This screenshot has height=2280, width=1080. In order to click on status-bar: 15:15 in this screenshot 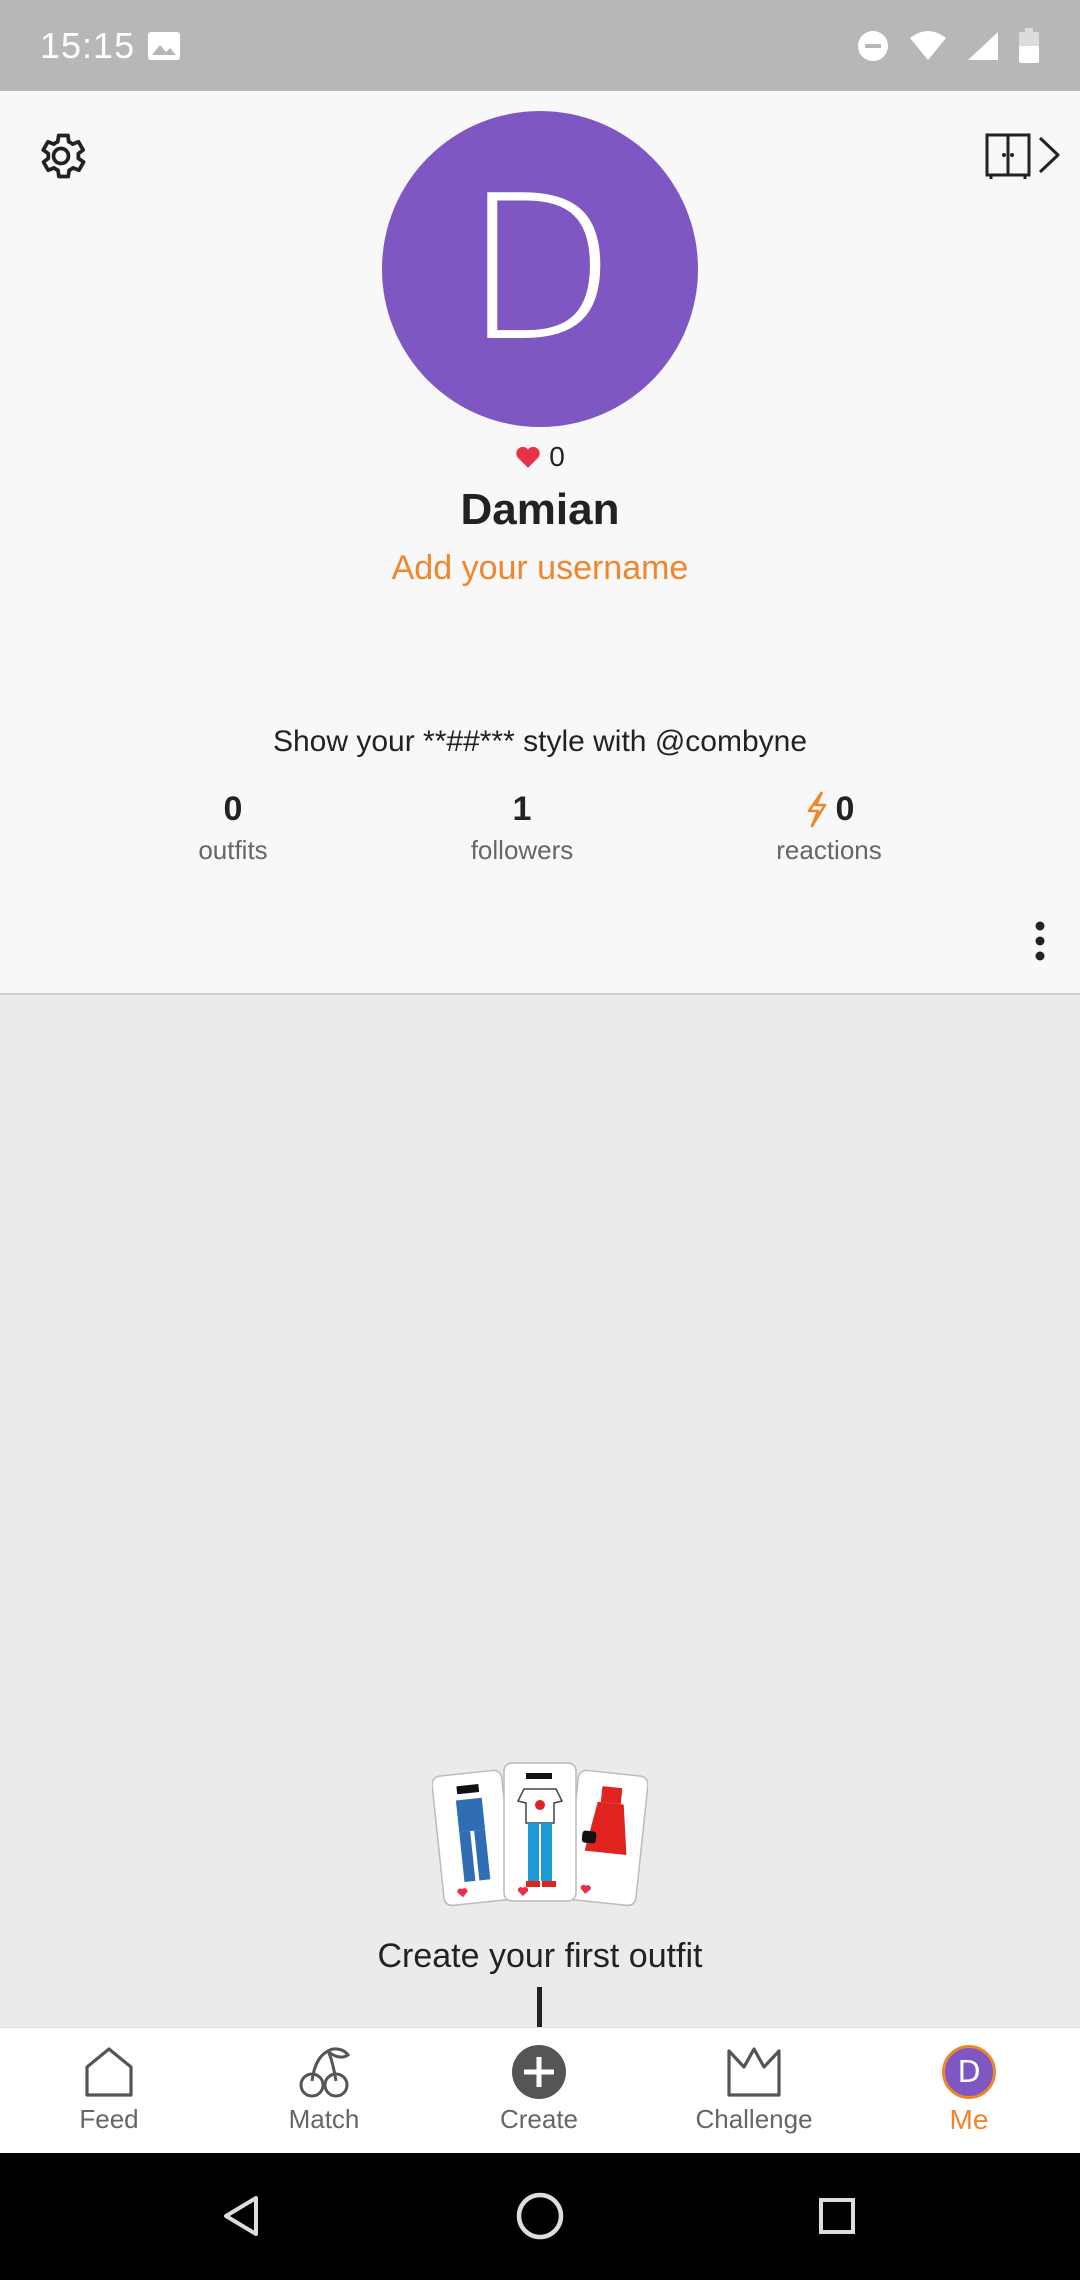, I will do `click(540, 45)`.